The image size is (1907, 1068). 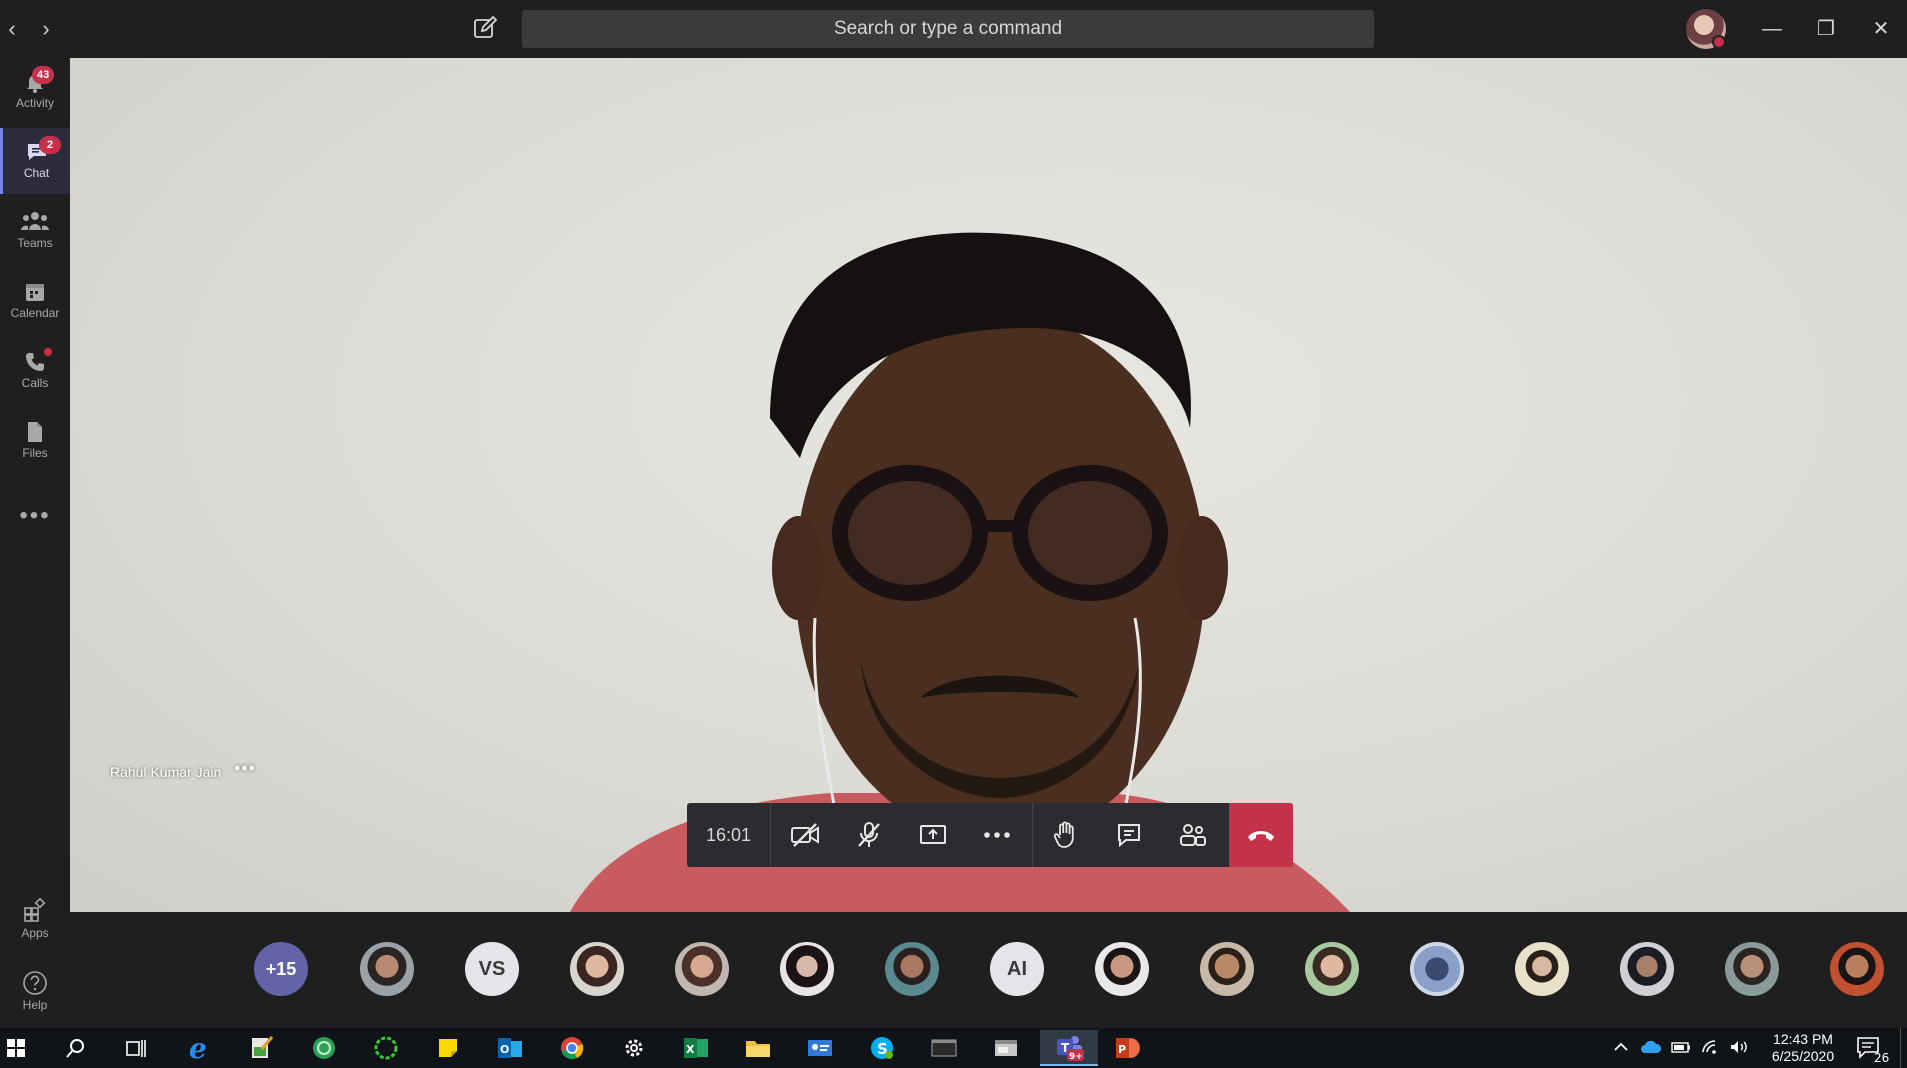 I want to click on minimize-button: —, so click(x=1772, y=29).